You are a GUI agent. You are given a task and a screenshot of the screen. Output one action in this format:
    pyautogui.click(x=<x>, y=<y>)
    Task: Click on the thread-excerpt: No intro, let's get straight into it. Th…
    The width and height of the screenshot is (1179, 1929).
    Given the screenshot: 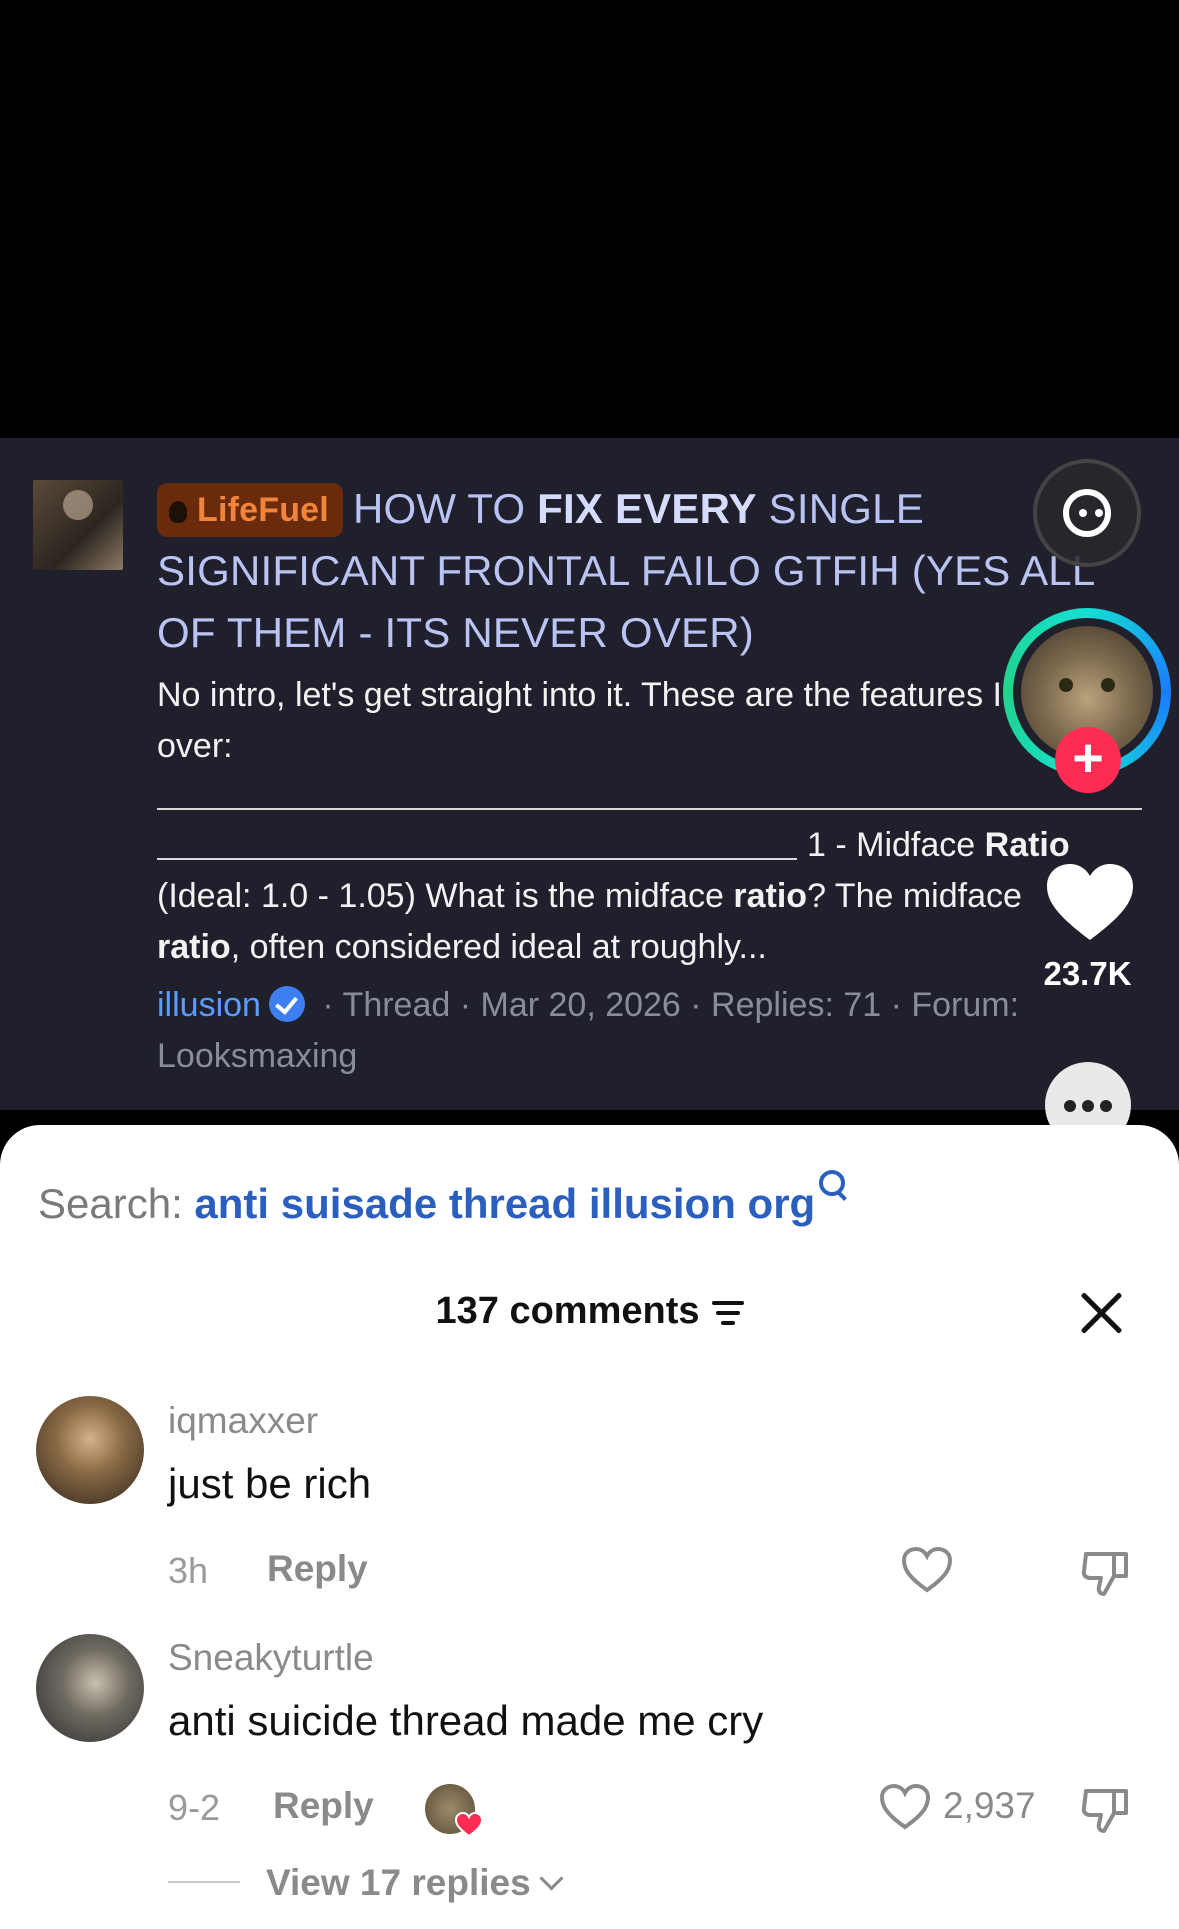 What is the action you would take?
    pyautogui.click(x=631, y=720)
    